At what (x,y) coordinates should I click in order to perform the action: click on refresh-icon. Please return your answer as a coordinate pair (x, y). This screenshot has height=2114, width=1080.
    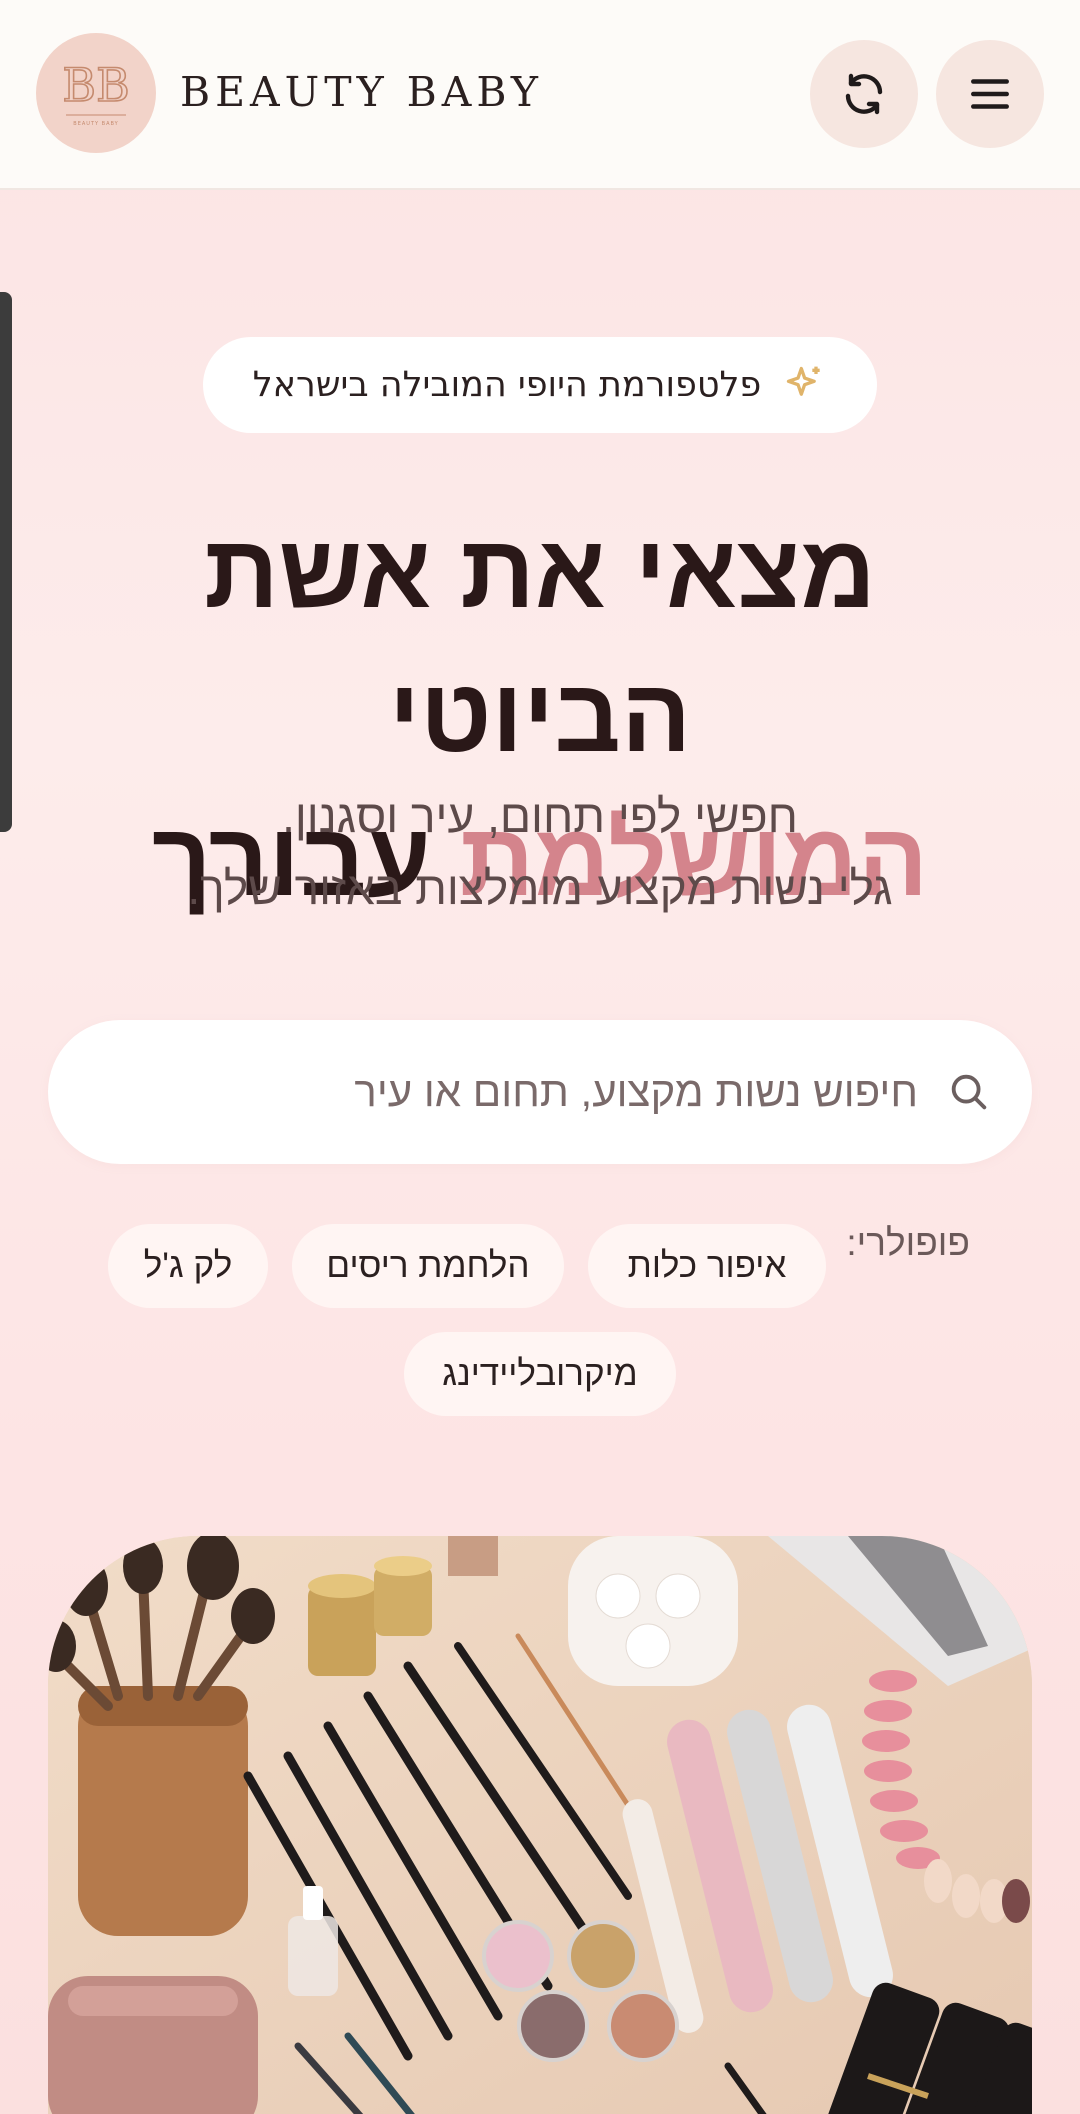
    Looking at the image, I should click on (864, 94).